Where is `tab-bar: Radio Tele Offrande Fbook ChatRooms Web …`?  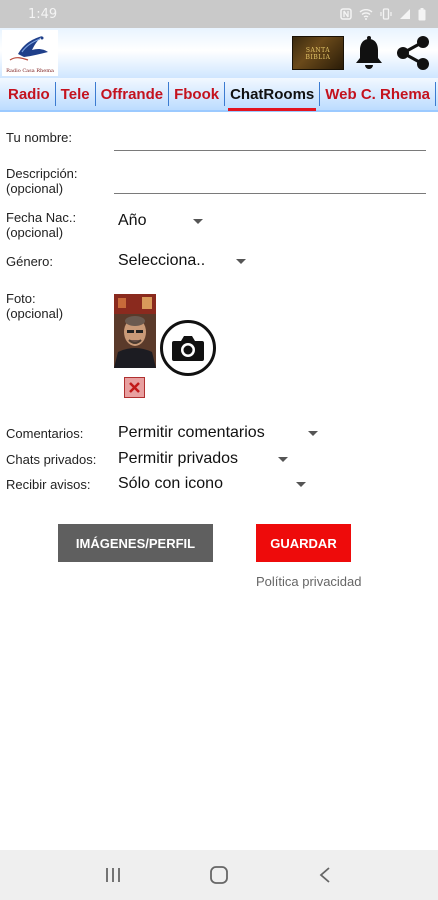 tab-bar: Radio Tele Offrande Fbook ChatRooms Web … is located at coordinates (219, 95).